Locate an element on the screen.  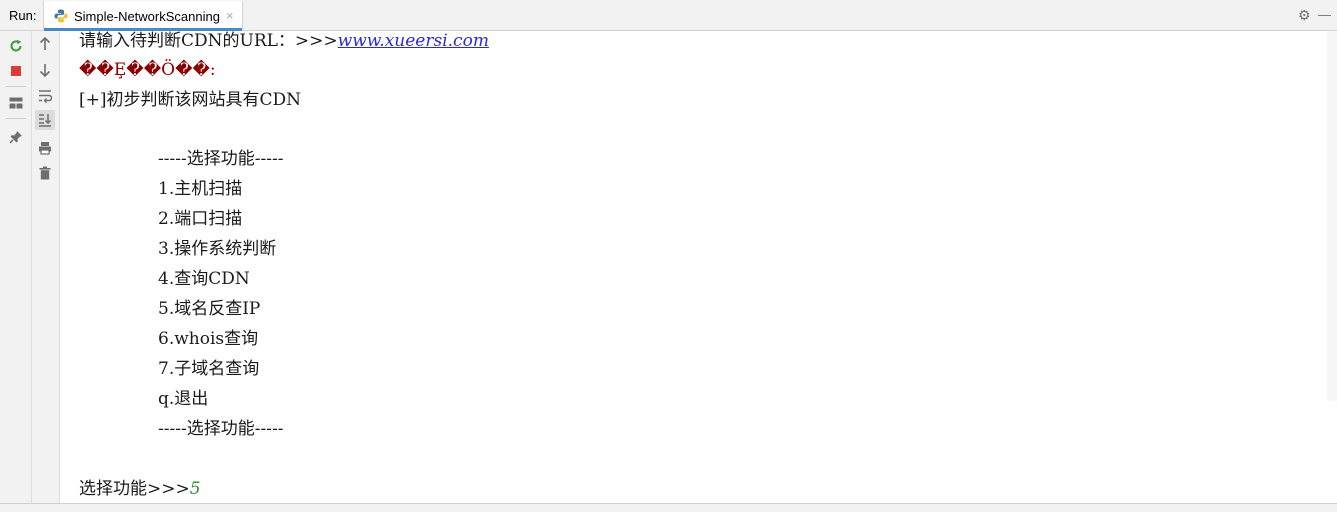
menu-item: 4.查询CDN is located at coordinates (204, 279).